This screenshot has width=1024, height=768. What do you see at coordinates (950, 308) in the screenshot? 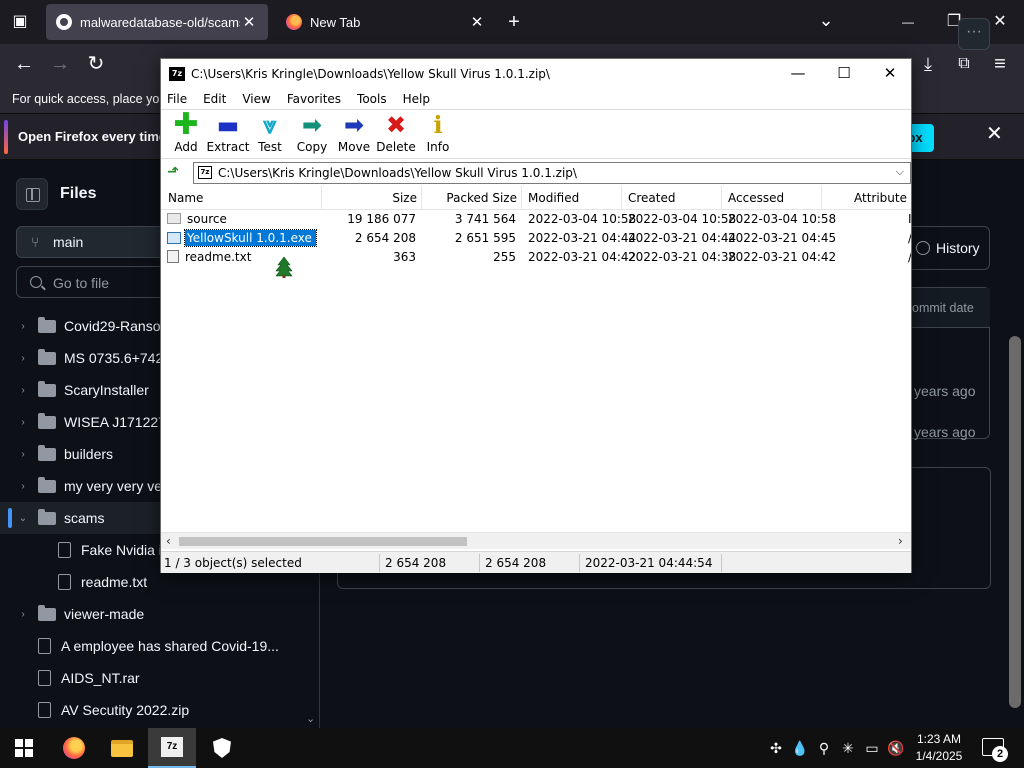
I see `commit-date-header: ommit date` at bounding box center [950, 308].